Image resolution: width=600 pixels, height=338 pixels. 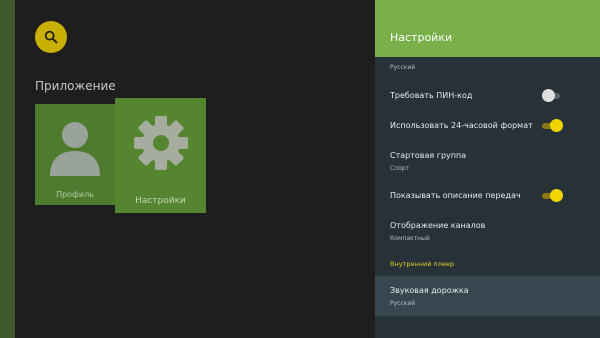 What do you see at coordinates (487, 68) in the screenshot?
I see `language-value-row: Русский` at bounding box center [487, 68].